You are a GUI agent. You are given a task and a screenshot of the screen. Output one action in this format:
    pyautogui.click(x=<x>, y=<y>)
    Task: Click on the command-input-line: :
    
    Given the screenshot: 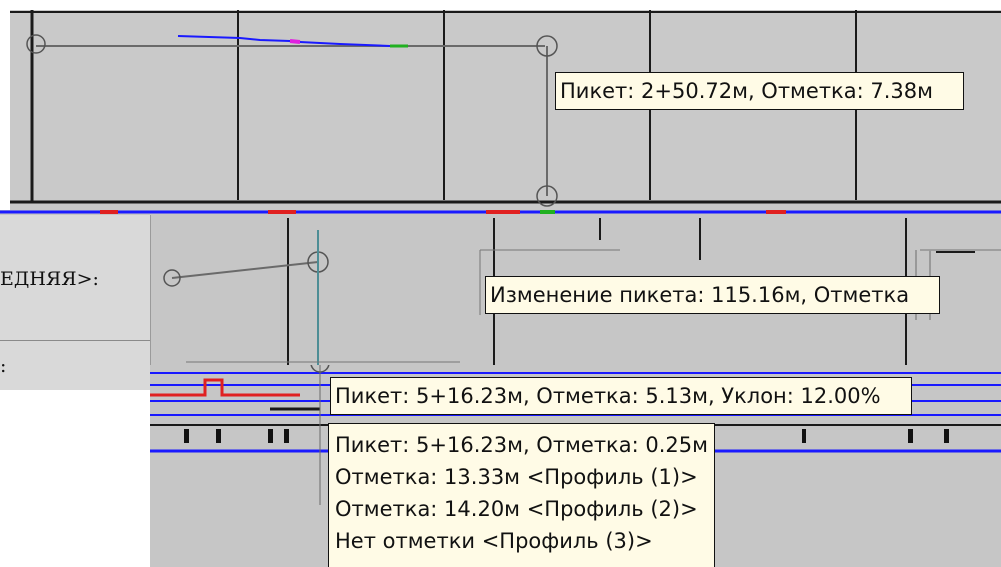 What is the action you would take?
    pyautogui.click(x=3, y=366)
    